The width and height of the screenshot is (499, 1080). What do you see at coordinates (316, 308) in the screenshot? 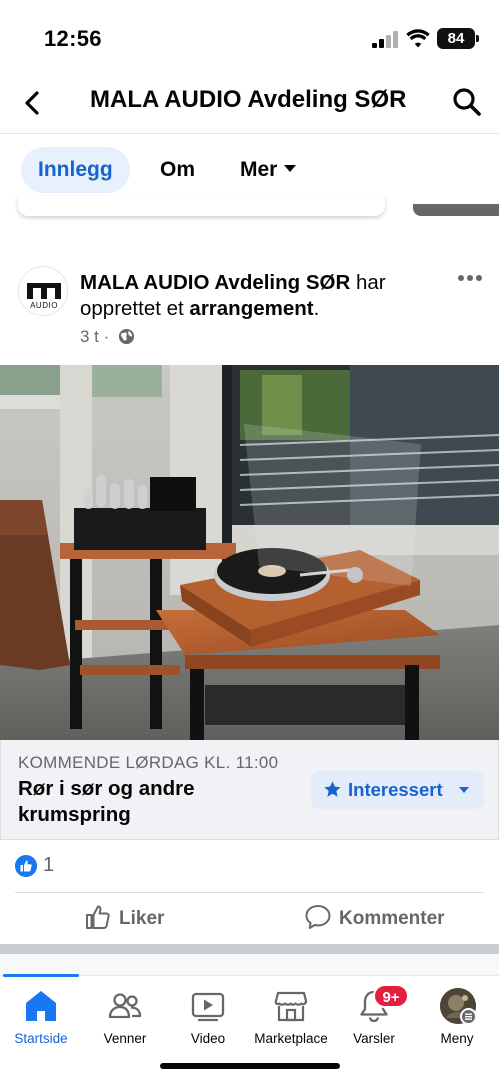
I see `post-suffix: .` at bounding box center [316, 308].